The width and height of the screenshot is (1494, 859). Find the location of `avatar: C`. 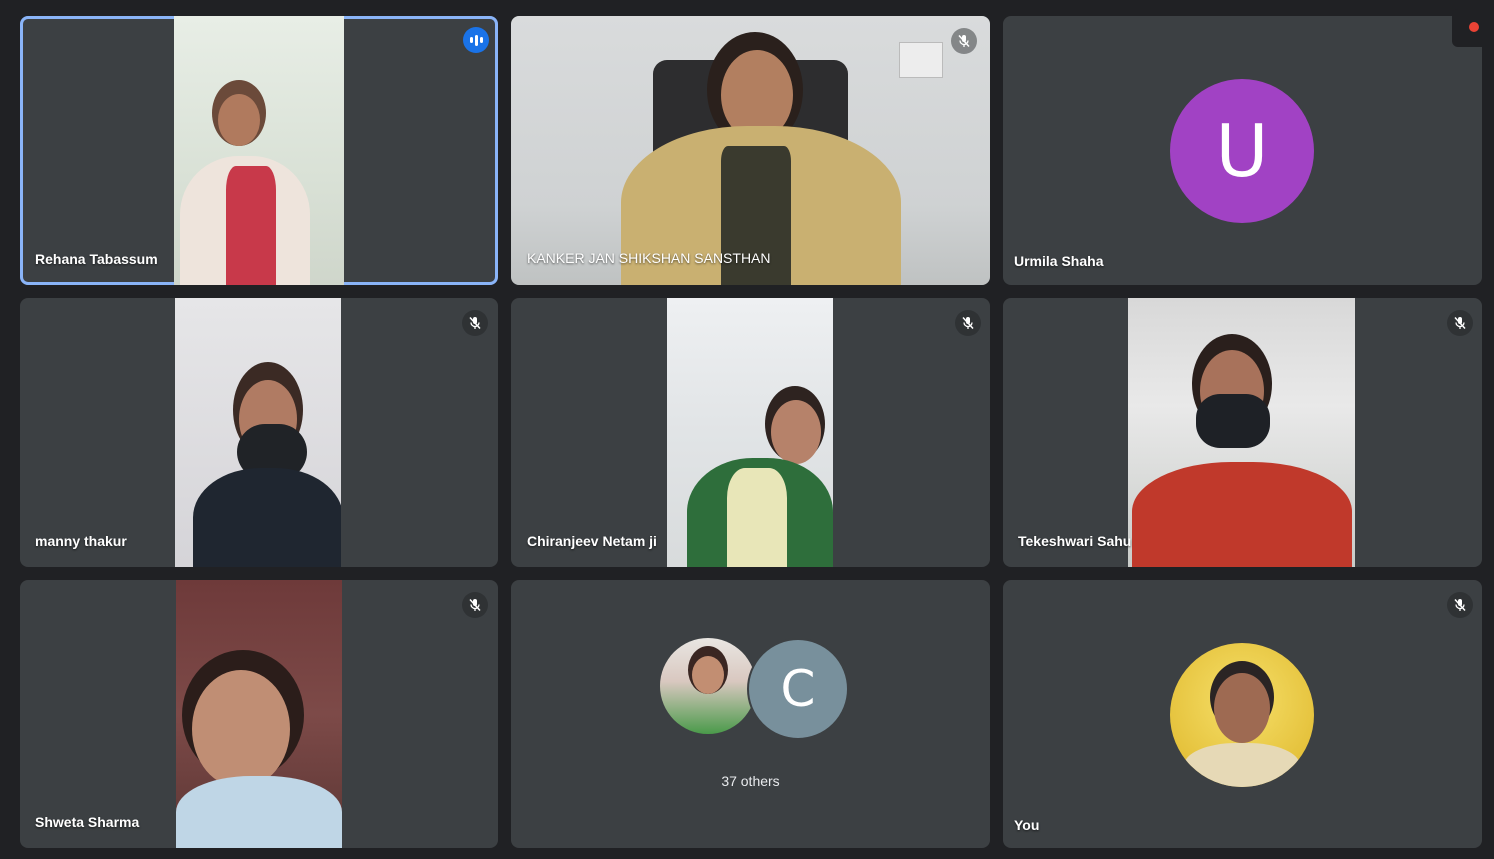

avatar: C is located at coordinates (798, 689).